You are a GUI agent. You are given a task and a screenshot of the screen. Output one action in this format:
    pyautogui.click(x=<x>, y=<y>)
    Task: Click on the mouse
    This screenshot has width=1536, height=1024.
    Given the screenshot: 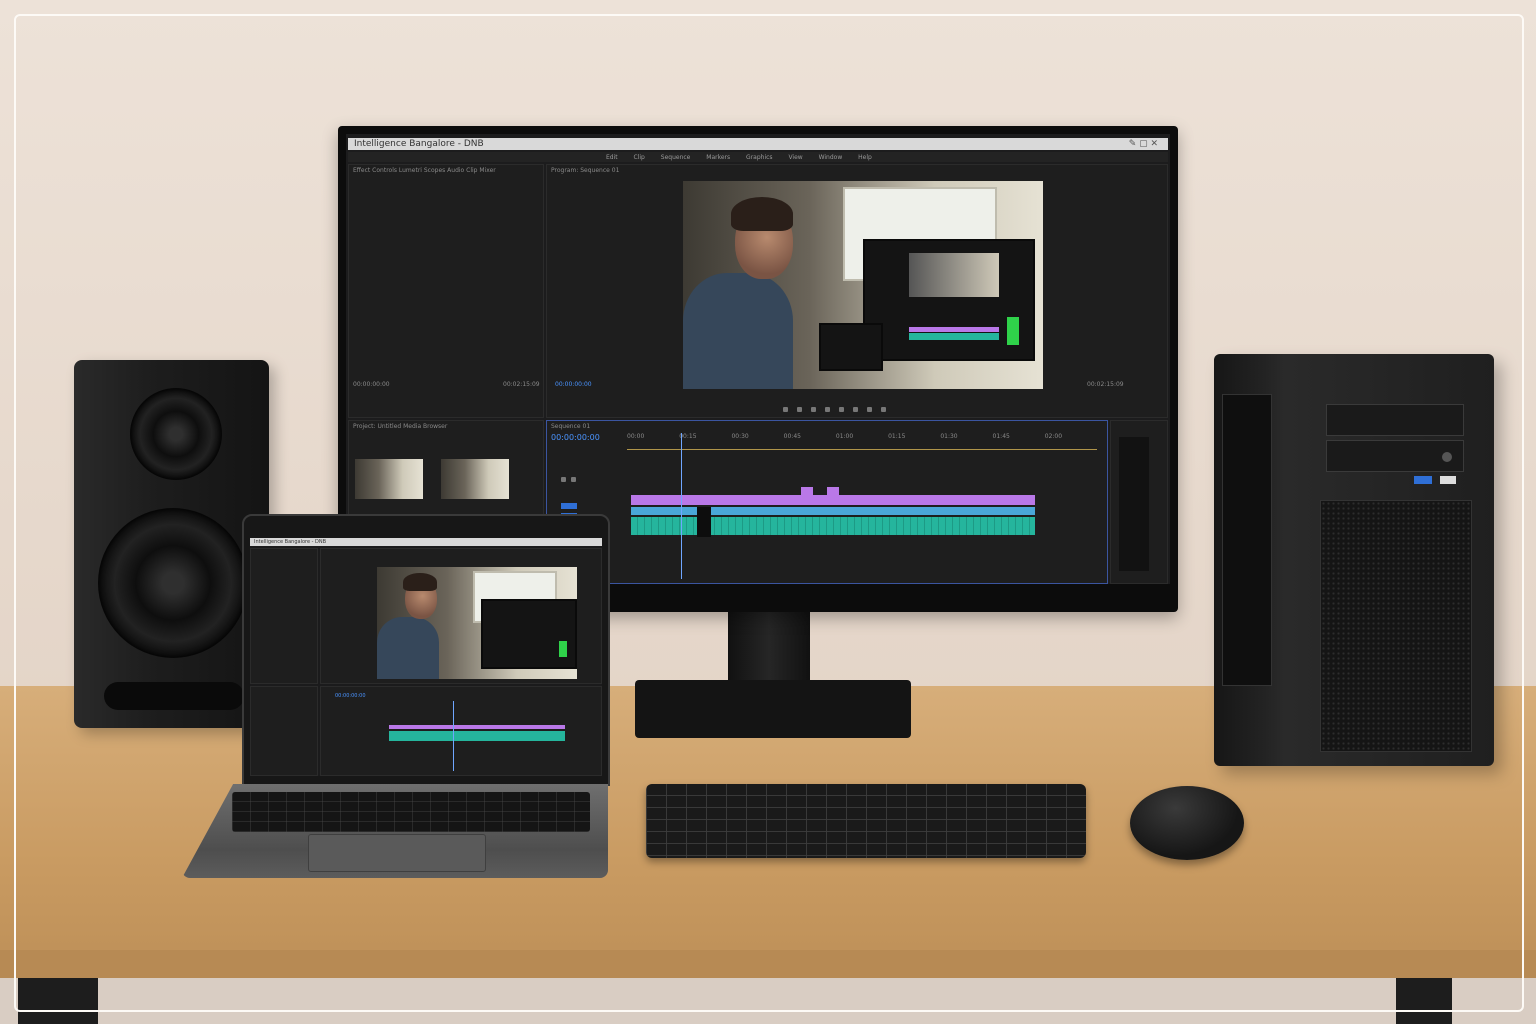 What is the action you would take?
    pyautogui.click(x=1187, y=823)
    